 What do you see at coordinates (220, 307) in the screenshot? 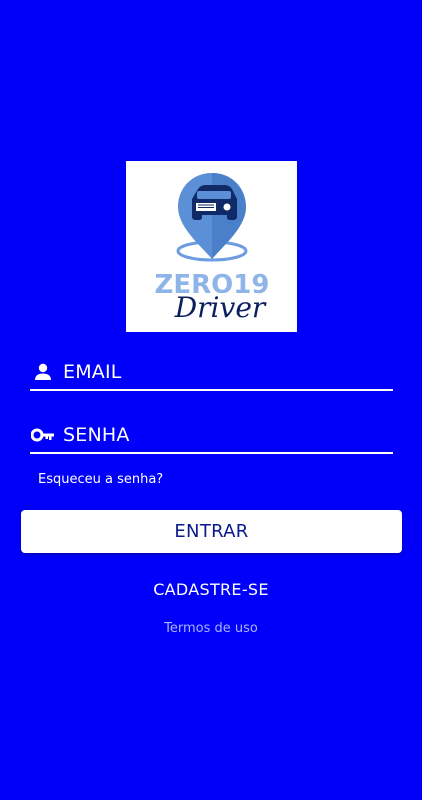
I see `logo-brand-script: Driver` at bounding box center [220, 307].